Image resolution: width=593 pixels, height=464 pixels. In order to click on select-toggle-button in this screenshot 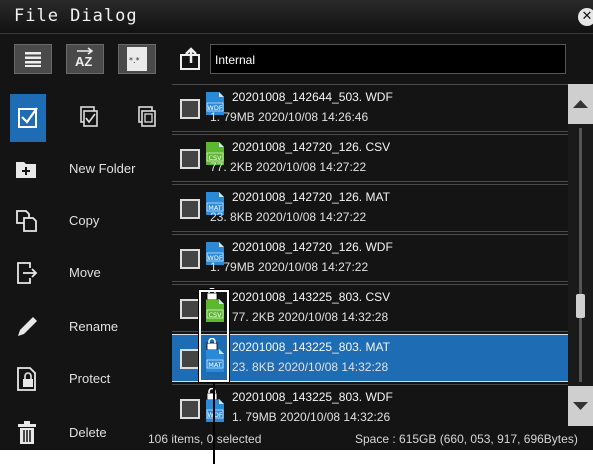, I will do `click(28, 118)`.